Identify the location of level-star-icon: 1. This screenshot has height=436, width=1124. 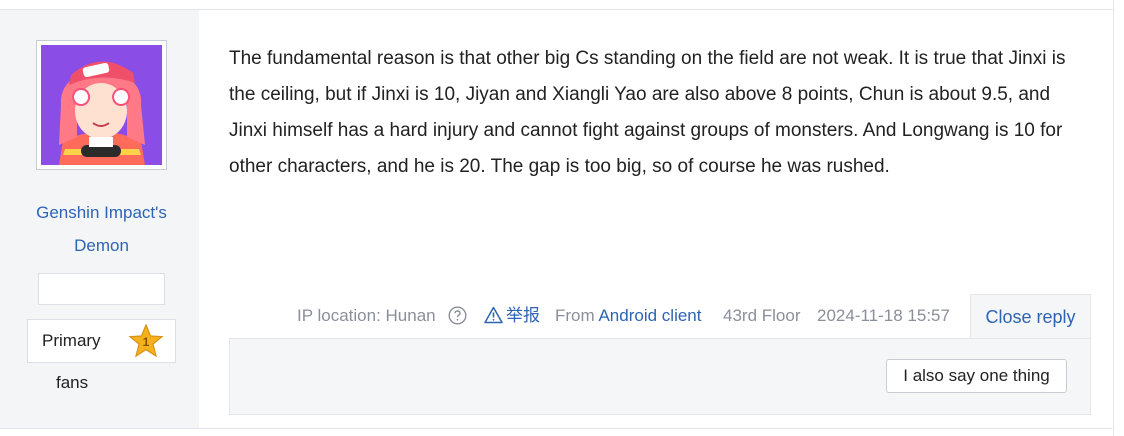
(146, 341).